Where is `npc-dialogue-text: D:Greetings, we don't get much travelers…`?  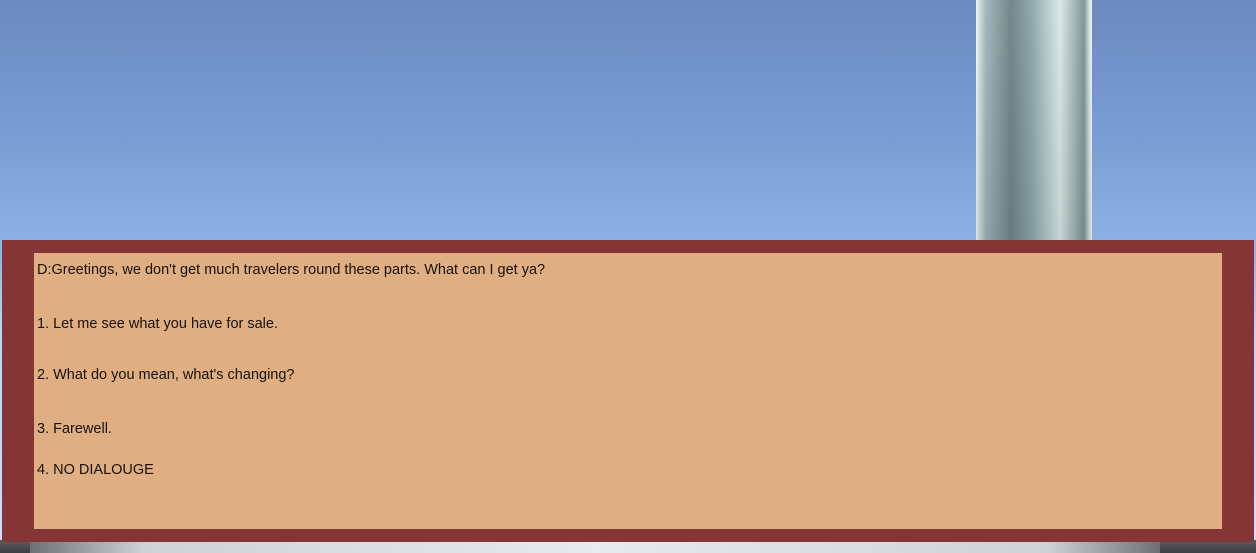
npc-dialogue-text: D:Greetings, we don't get much travelers… is located at coordinates (291, 270).